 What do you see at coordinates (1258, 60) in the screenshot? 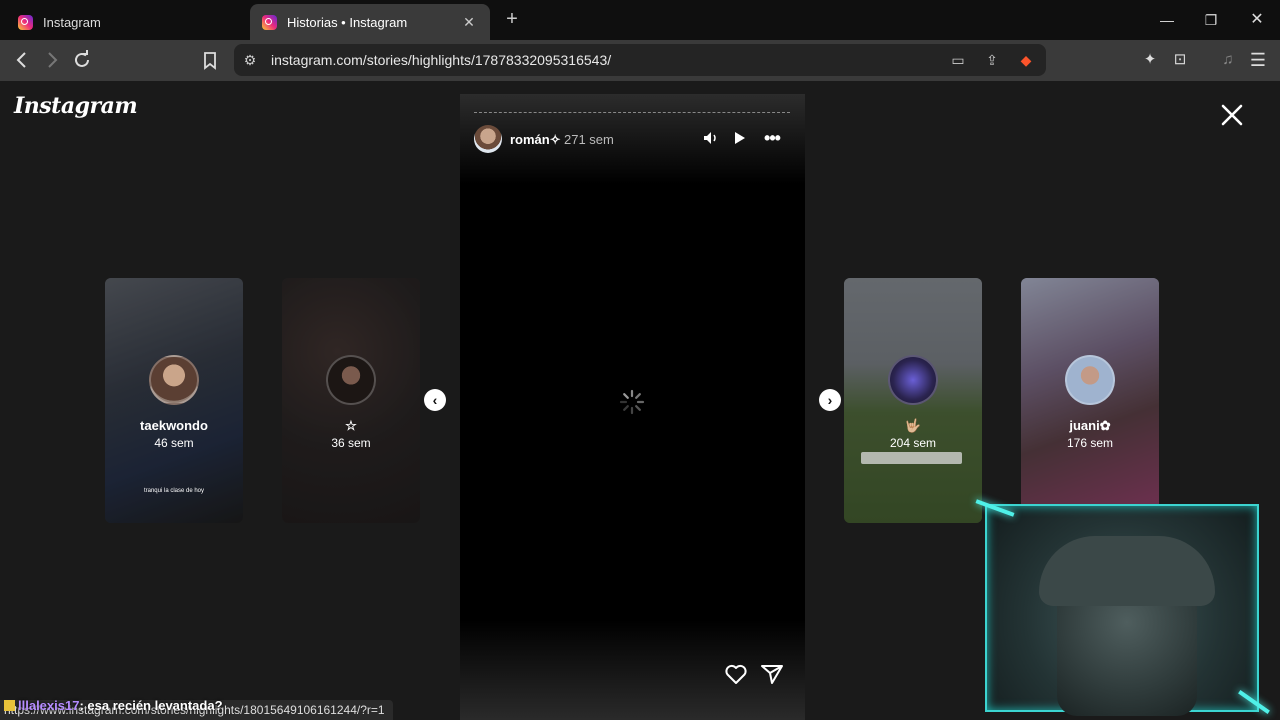
I see `menu-icon: ☰` at bounding box center [1258, 60].